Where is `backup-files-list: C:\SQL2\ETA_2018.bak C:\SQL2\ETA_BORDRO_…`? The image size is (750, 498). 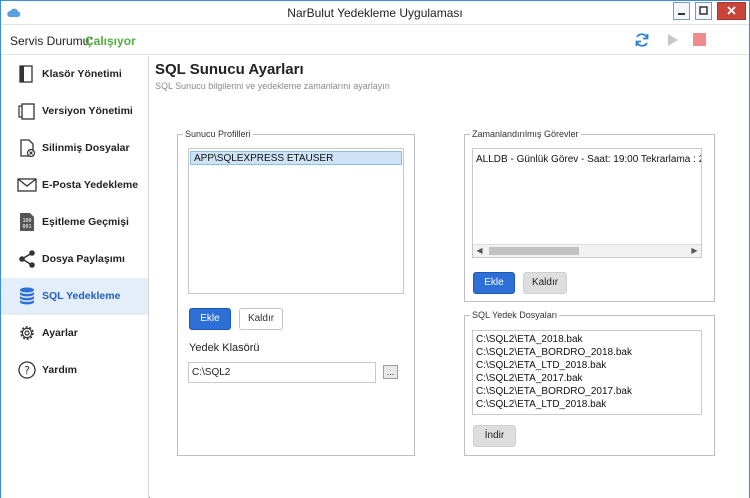
backup-files-list: C:\SQL2\ETA_2018.bak C:\SQL2\ETA_BORDRO_… is located at coordinates (587, 372).